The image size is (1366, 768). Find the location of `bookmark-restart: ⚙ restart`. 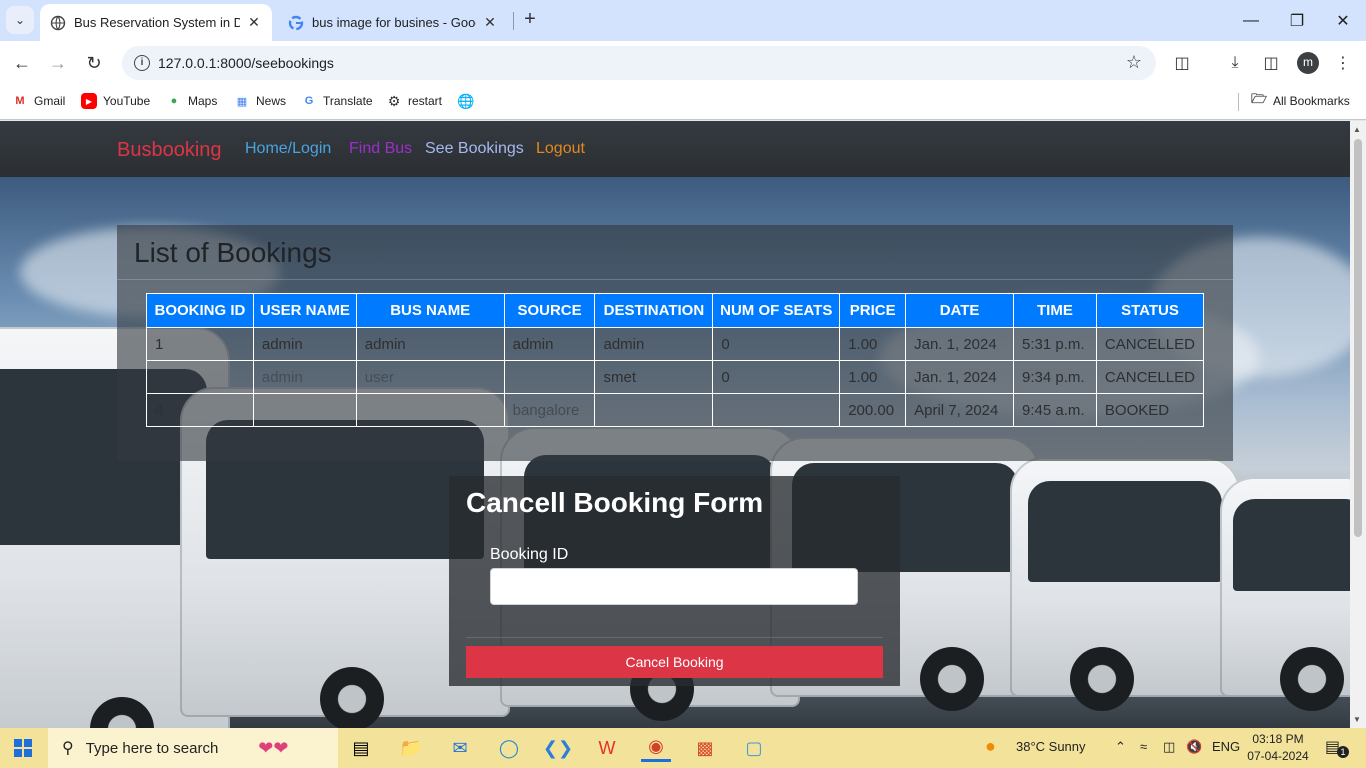

bookmark-restart: ⚙ restart is located at coordinates (414, 101).